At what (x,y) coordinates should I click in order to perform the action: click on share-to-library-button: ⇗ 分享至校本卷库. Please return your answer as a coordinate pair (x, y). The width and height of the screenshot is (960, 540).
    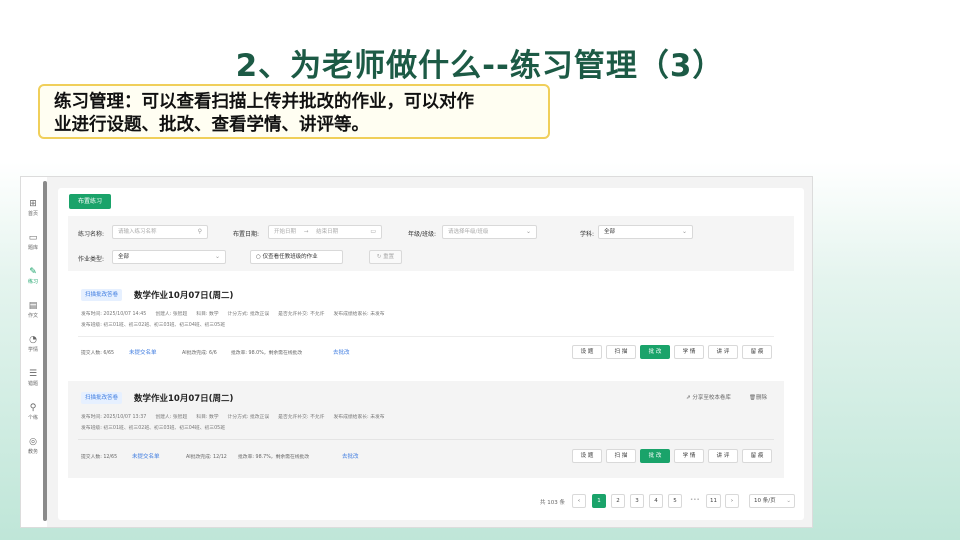
    Looking at the image, I should click on (708, 397).